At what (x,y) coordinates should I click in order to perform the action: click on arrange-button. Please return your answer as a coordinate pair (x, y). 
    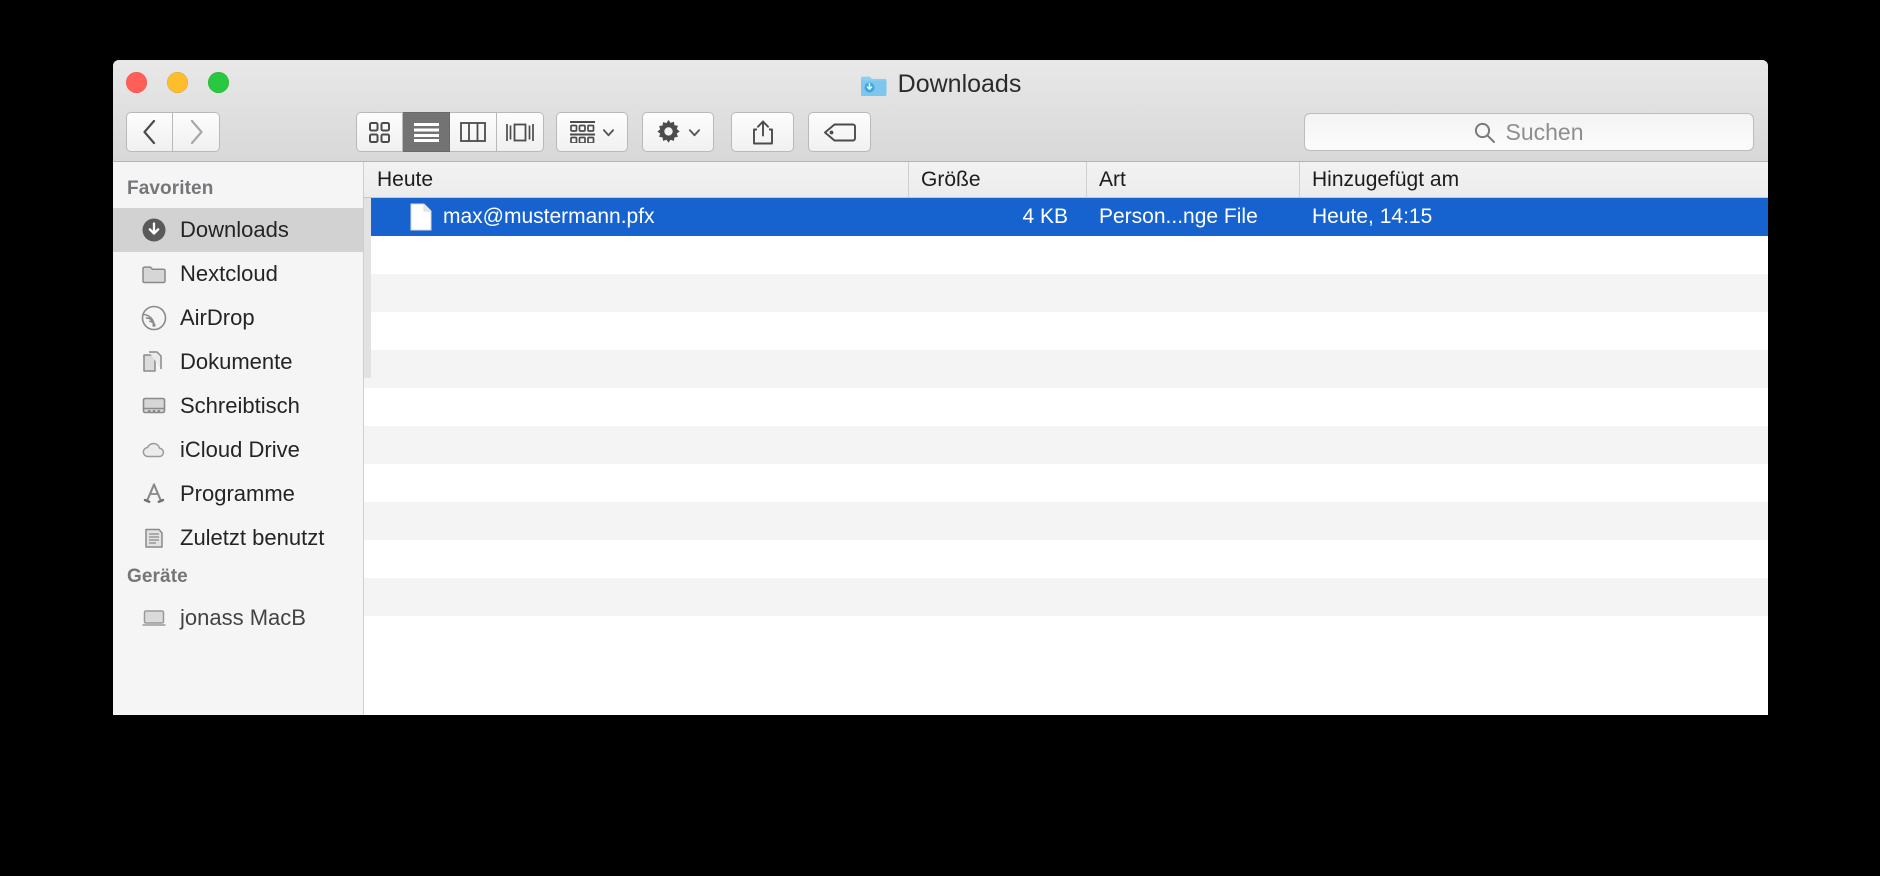
    Looking at the image, I should click on (592, 132).